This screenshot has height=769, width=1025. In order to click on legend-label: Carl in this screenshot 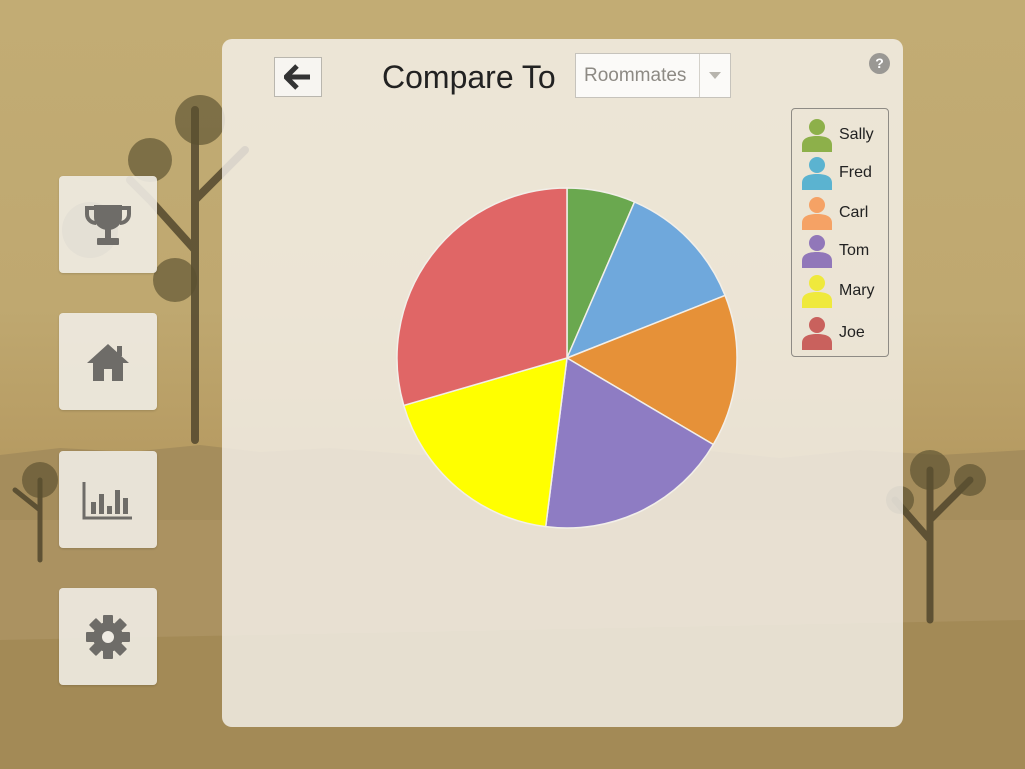, I will do `click(854, 212)`.